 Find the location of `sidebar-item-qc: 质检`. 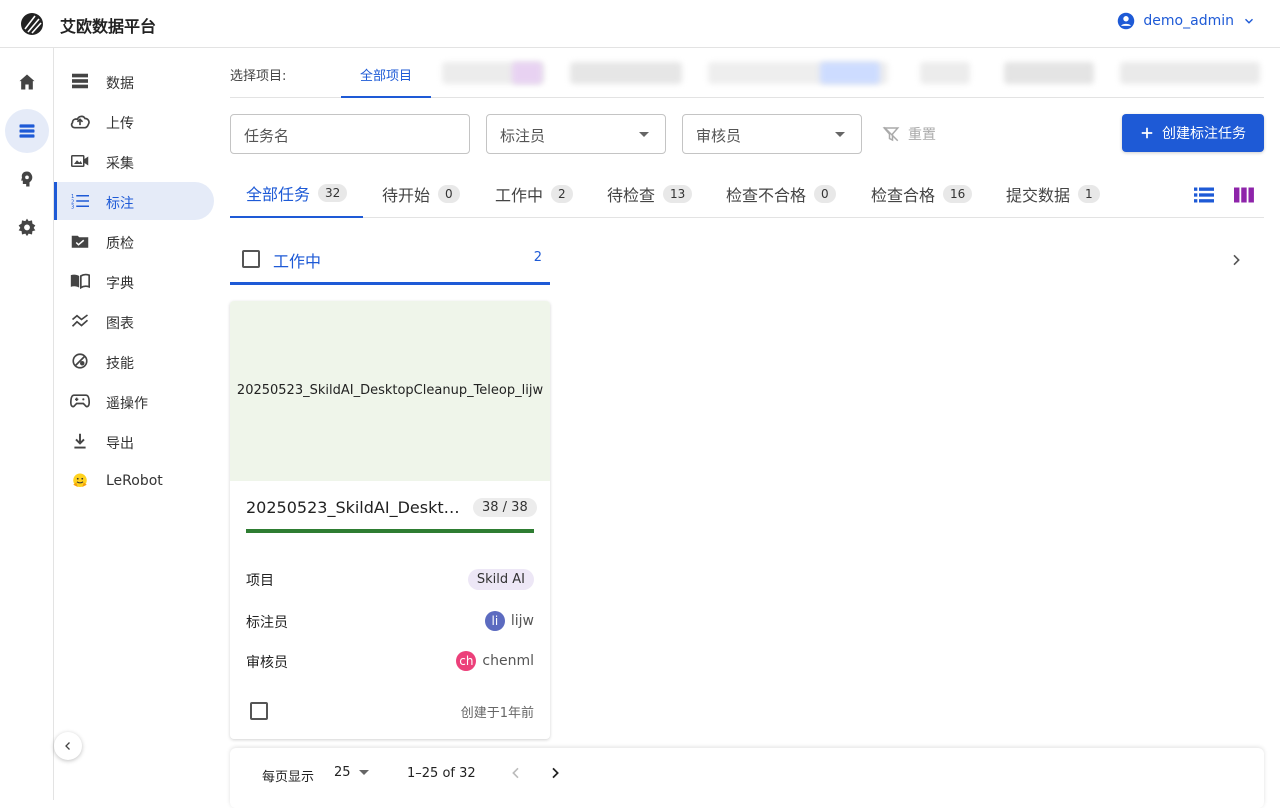

sidebar-item-qc: 质检 is located at coordinates (134, 241).